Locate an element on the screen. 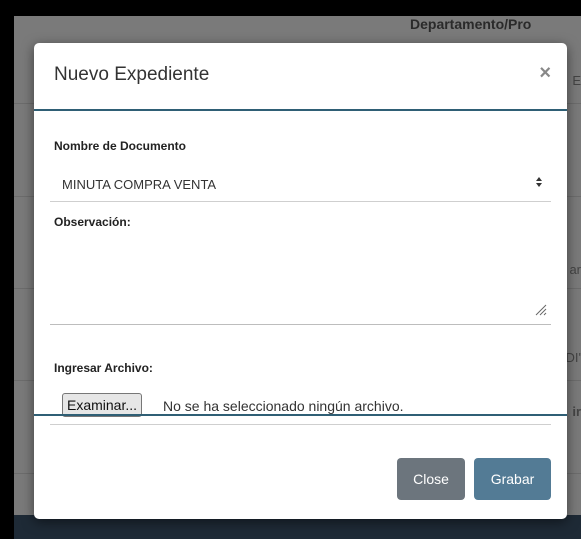  modal-title: Nuevo Expediente is located at coordinates (132, 74).